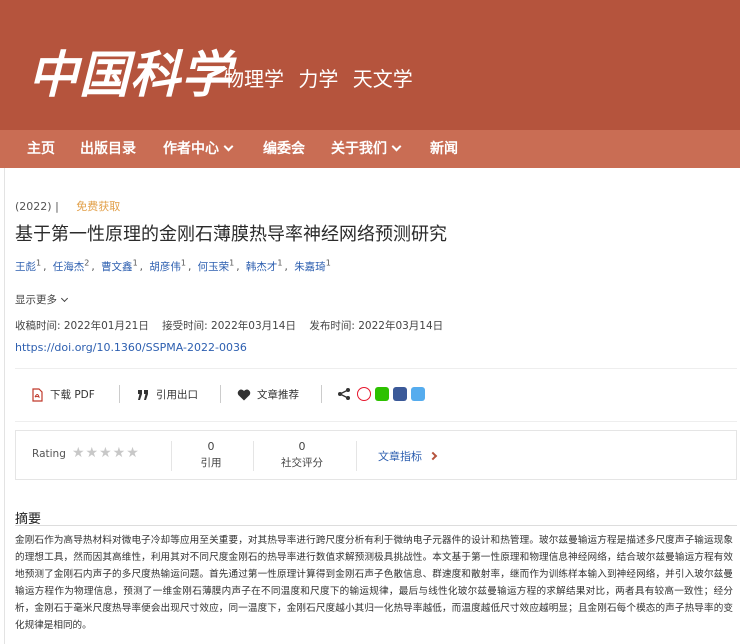 This screenshot has height=644, width=740. What do you see at coordinates (211, 463) in the screenshot?
I see `citations-label: 引用` at bounding box center [211, 463].